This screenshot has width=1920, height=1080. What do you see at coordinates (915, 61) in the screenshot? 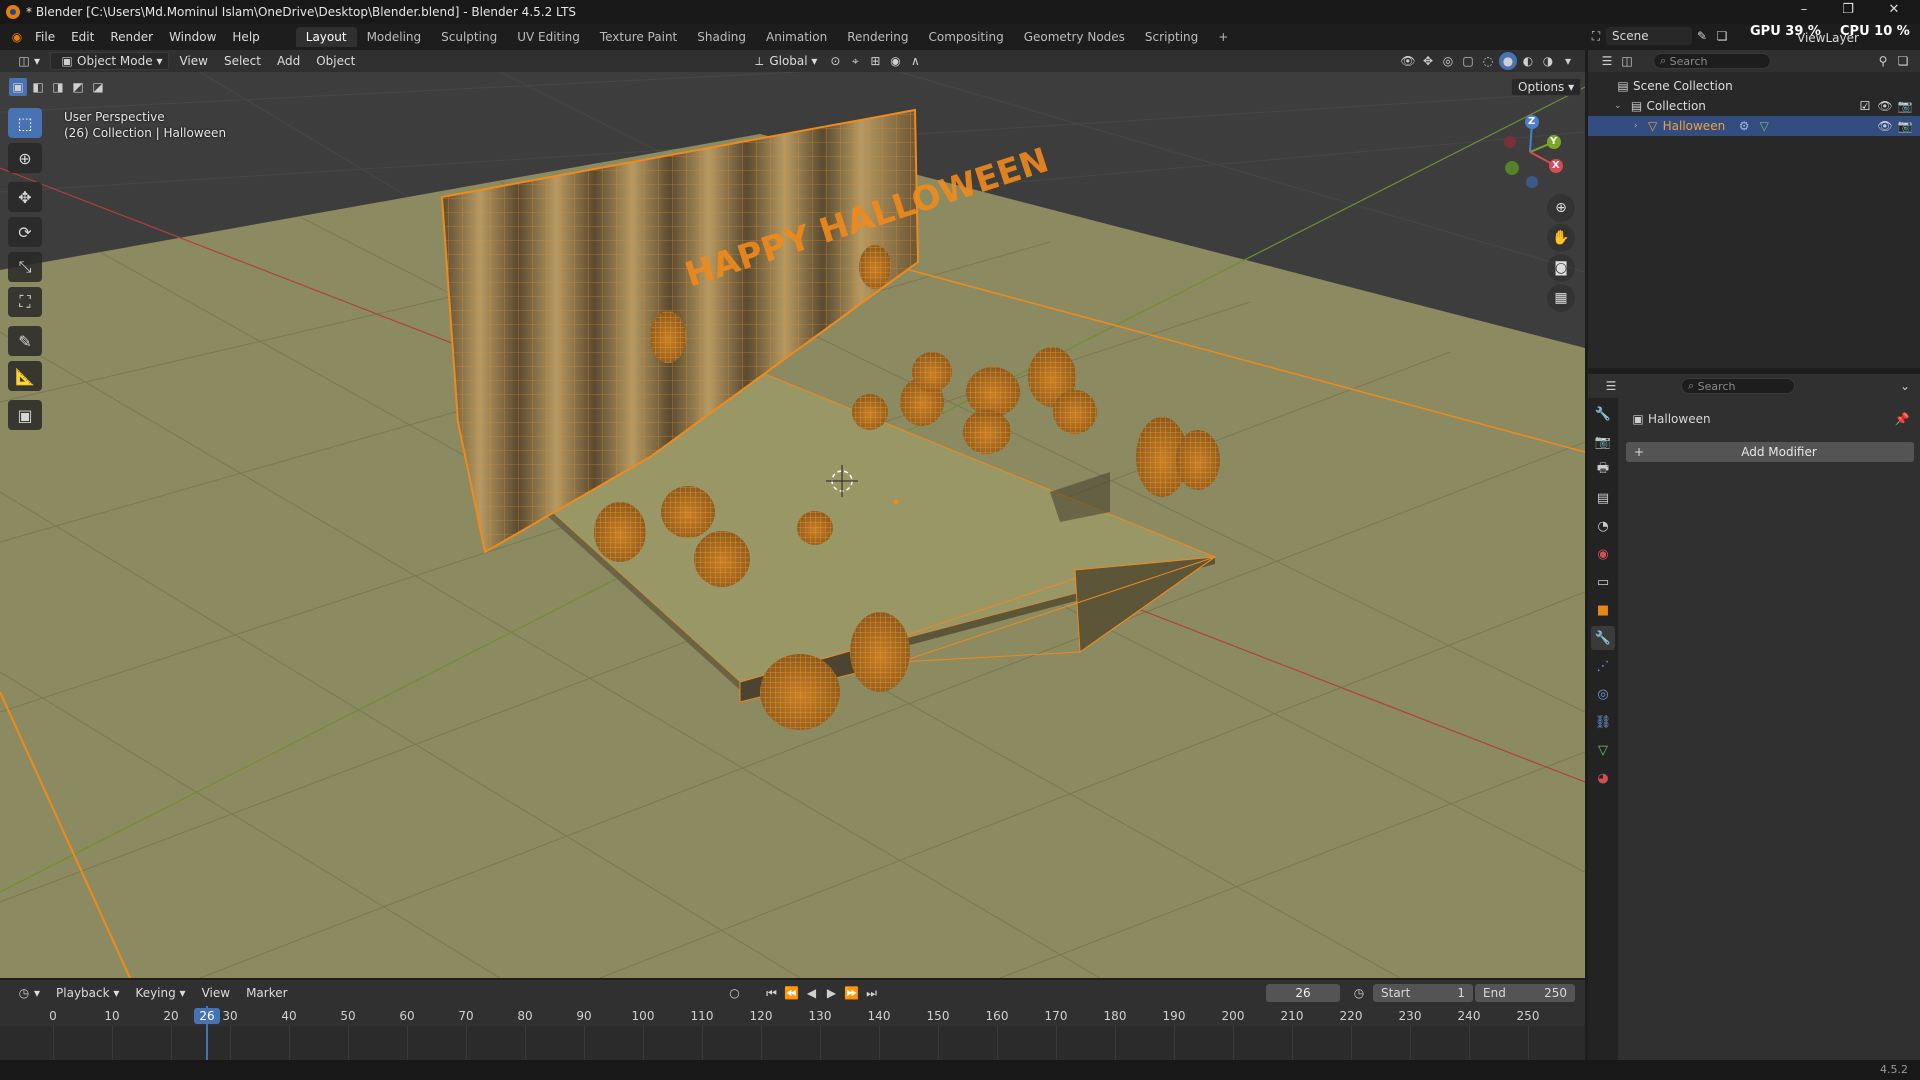
I see `falloff-icon: ∧` at bounding box center [915, 61].